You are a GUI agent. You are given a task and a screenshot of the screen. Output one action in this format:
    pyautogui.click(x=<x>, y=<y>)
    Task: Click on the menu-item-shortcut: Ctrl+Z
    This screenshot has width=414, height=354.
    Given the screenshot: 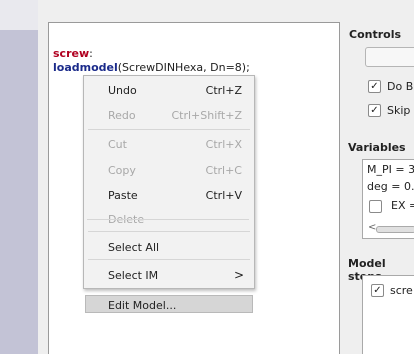 What is the action you would take?
    pyautogui.click(x=223, y=90)
    